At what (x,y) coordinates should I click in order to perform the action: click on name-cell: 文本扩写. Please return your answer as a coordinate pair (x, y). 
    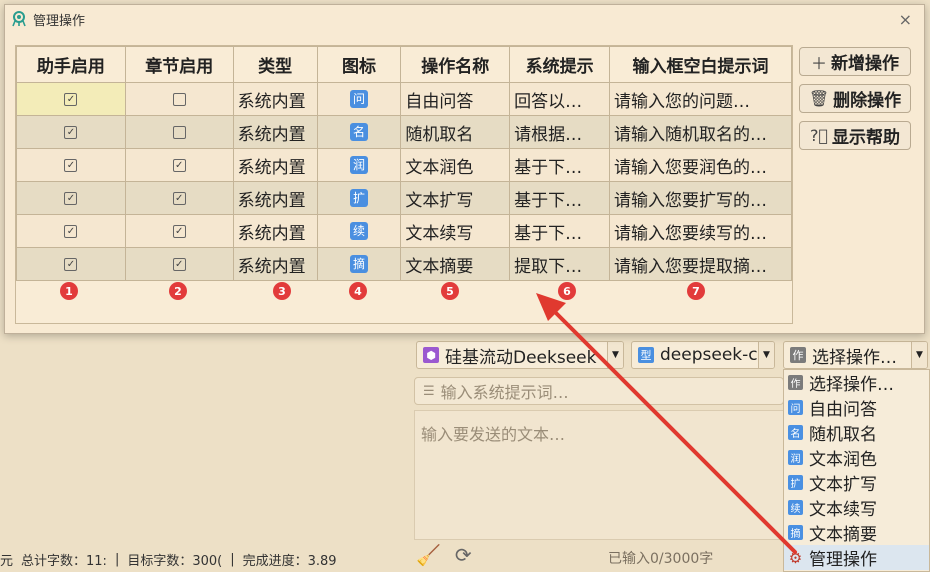
    Looking at the image, I should click on (455, 198).